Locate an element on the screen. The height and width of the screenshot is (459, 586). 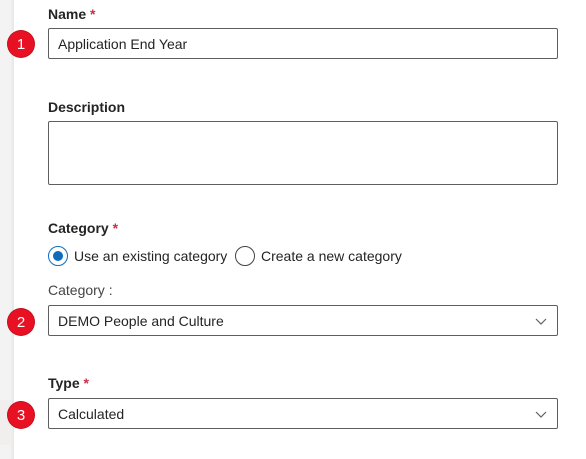
type-select-value: Calculated is located at coordinates (91, 414).